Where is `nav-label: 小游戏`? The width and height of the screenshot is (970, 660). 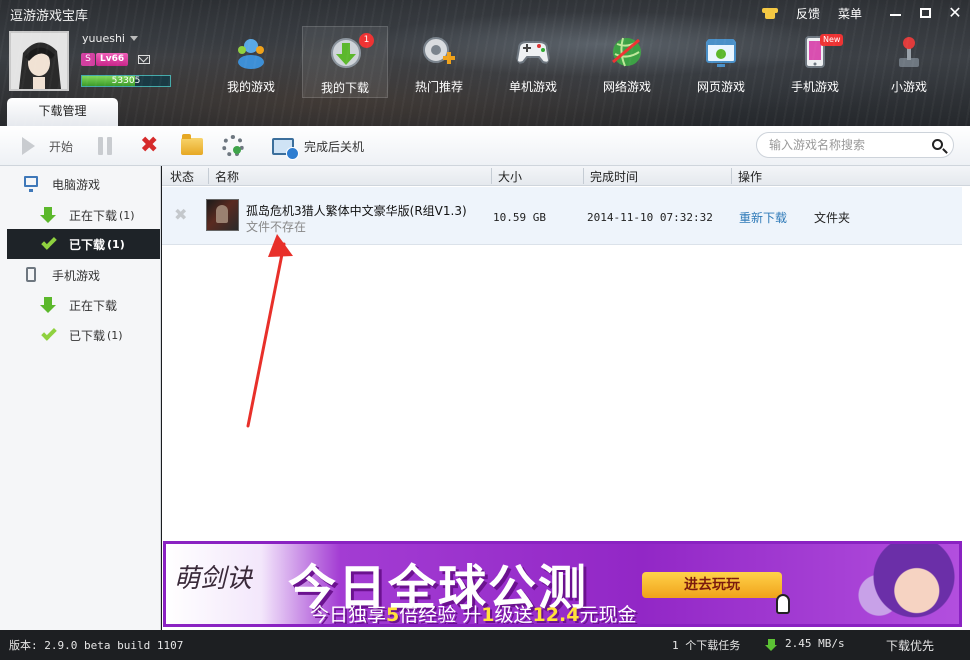 nav-label: 小游戏 is located at coordinates (908, 87).